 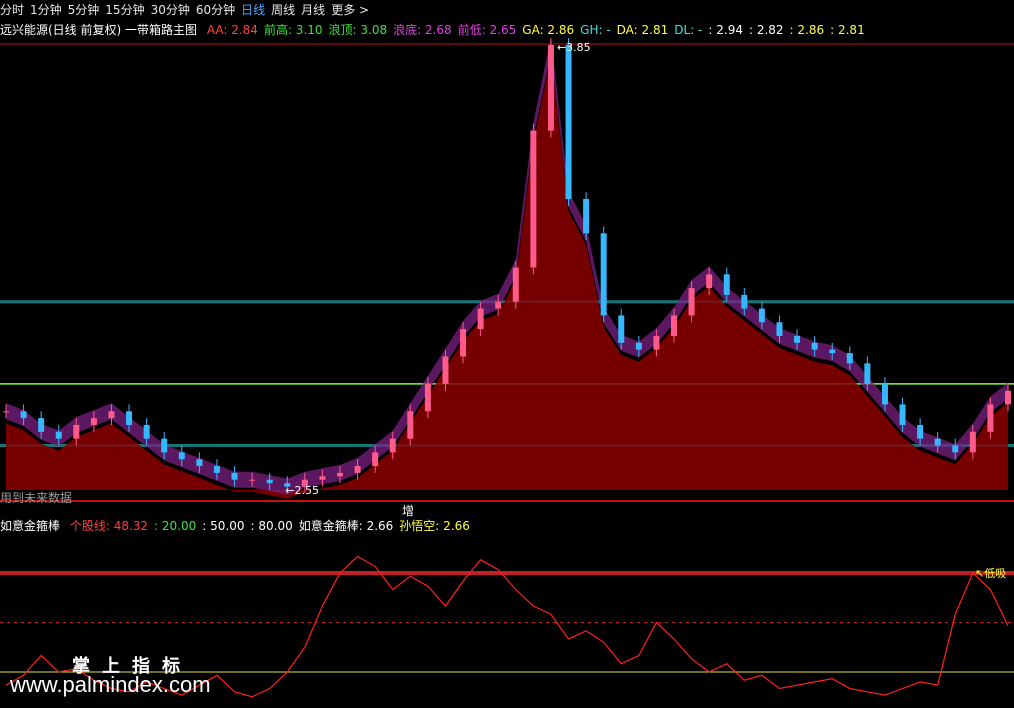 What do you see at coordinates (36, 498) in the screenshot?
I see `future-data-label: 用到未来数据` at bounding box center [36, 498].